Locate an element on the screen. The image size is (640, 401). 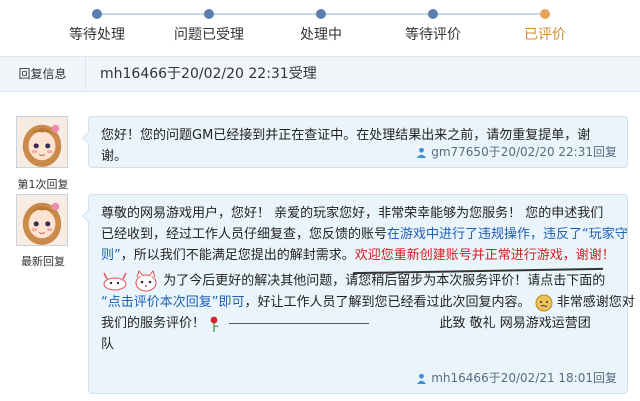
reply-signature-text: gm77650于20/02/20 22:31回复 is located at coordinates (524, 152).